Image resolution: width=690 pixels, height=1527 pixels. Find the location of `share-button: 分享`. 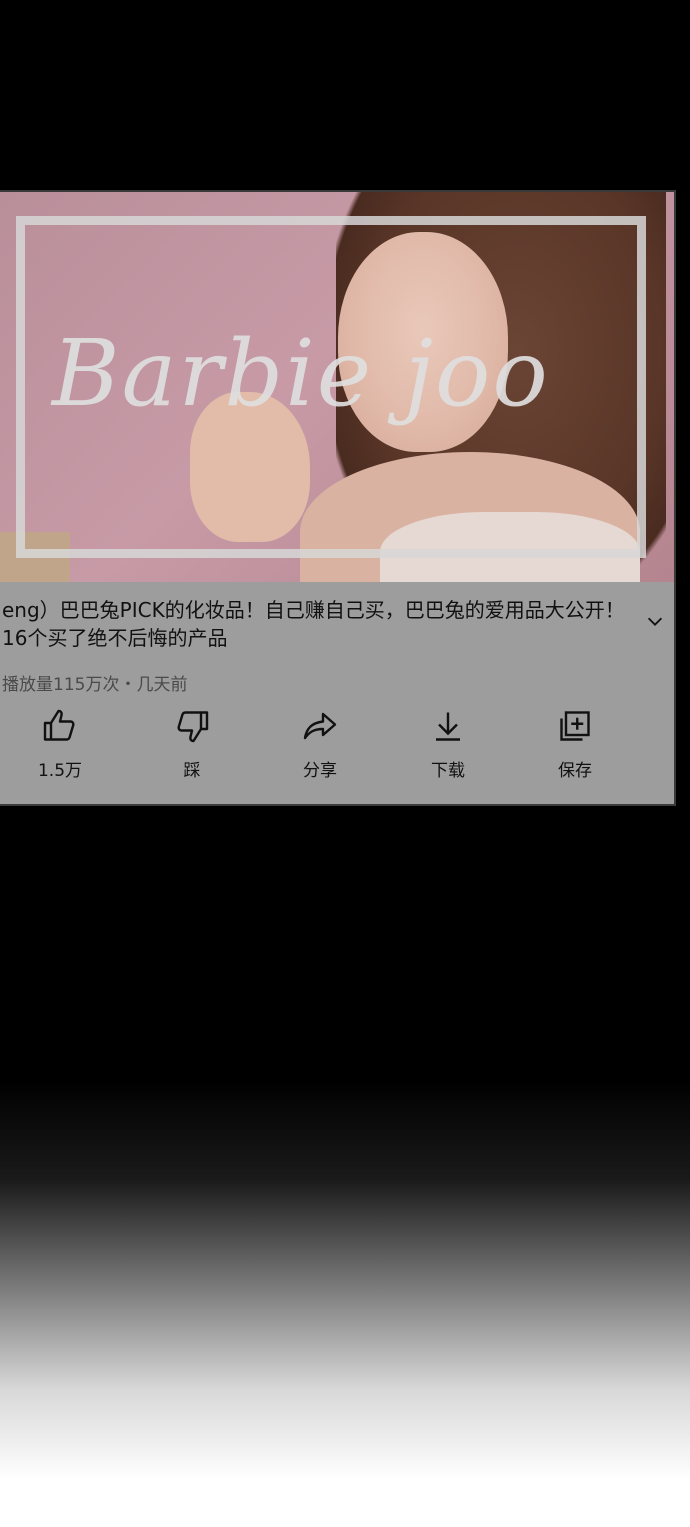

share-button: 分享 is located at coordinates (320, 744).